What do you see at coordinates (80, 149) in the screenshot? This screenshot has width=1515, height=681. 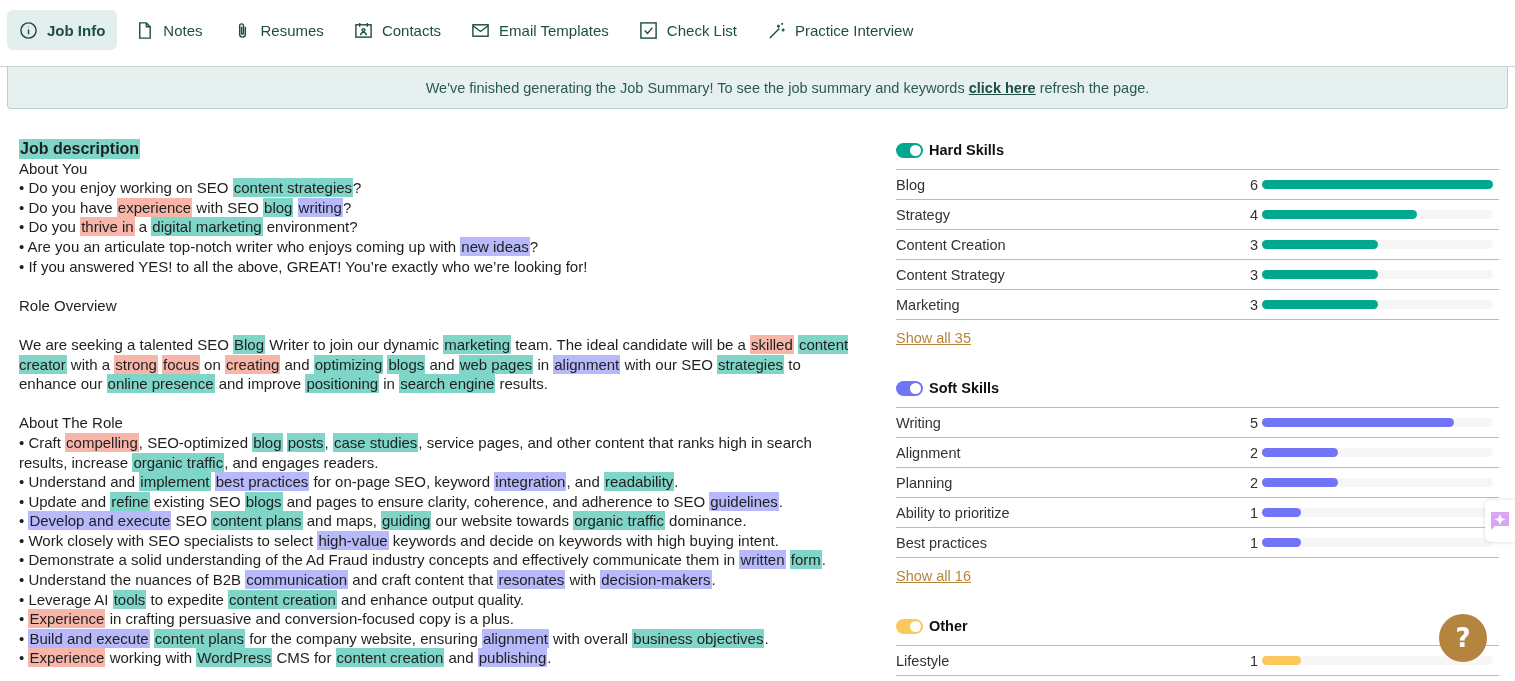 I see `job-description-heading: Job description` at bounding box center [80, 149].